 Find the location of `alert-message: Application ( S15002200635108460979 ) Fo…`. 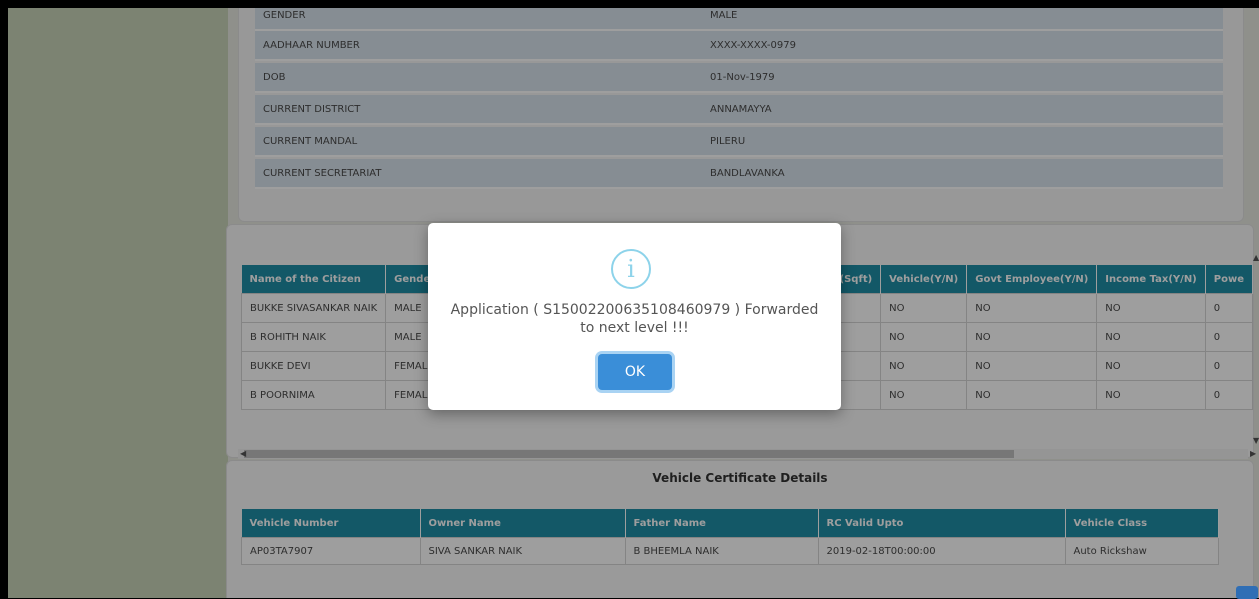

alert-message: Application ( S15002200635108460979 ) Fo… is located at coordinates (634, 319).